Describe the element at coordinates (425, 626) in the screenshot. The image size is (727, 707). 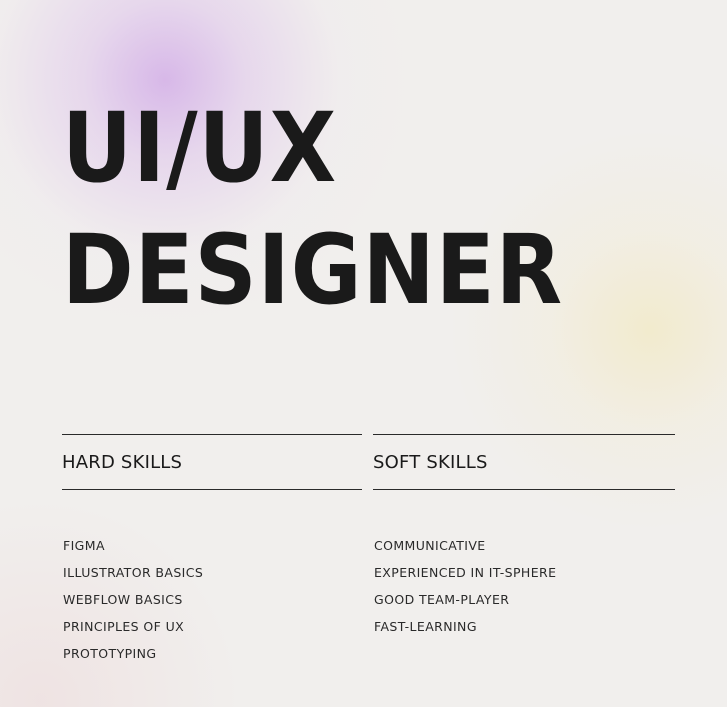
I see `list-item: FAST-LEARNING` at that location.